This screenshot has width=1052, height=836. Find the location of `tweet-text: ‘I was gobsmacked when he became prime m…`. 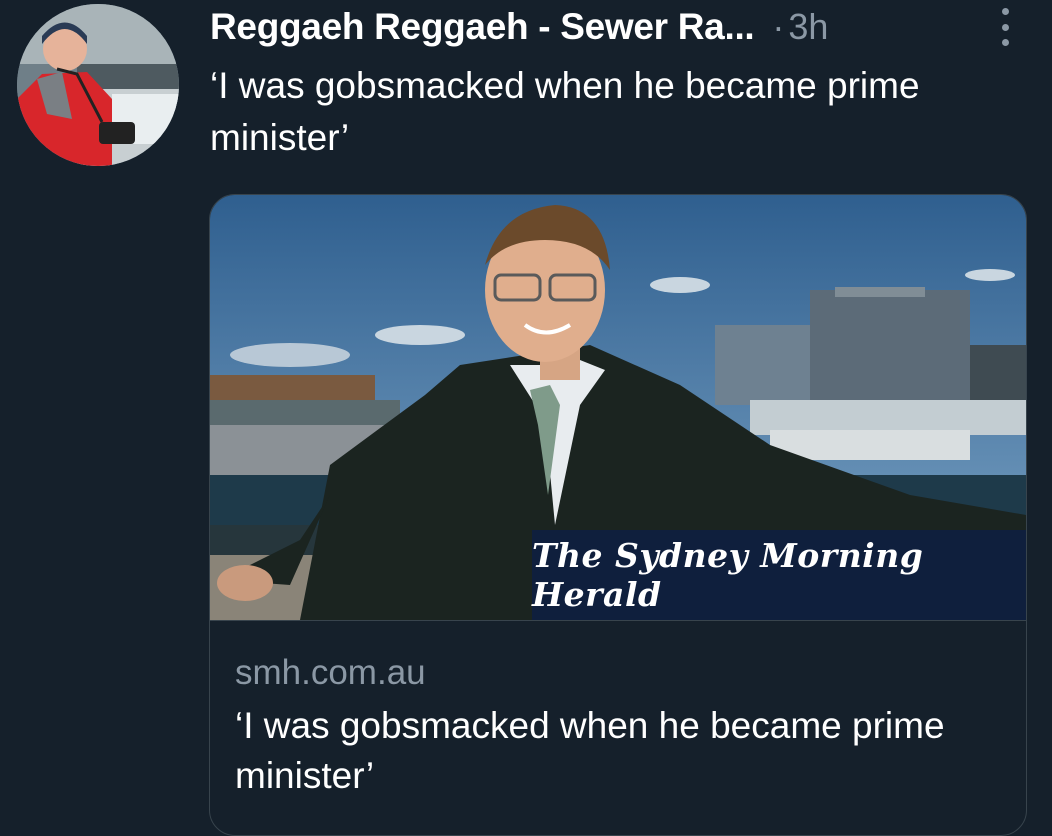

tweet-text: ‘I was gobsmacked when he became prime m… is located at coordinates (565, 111).